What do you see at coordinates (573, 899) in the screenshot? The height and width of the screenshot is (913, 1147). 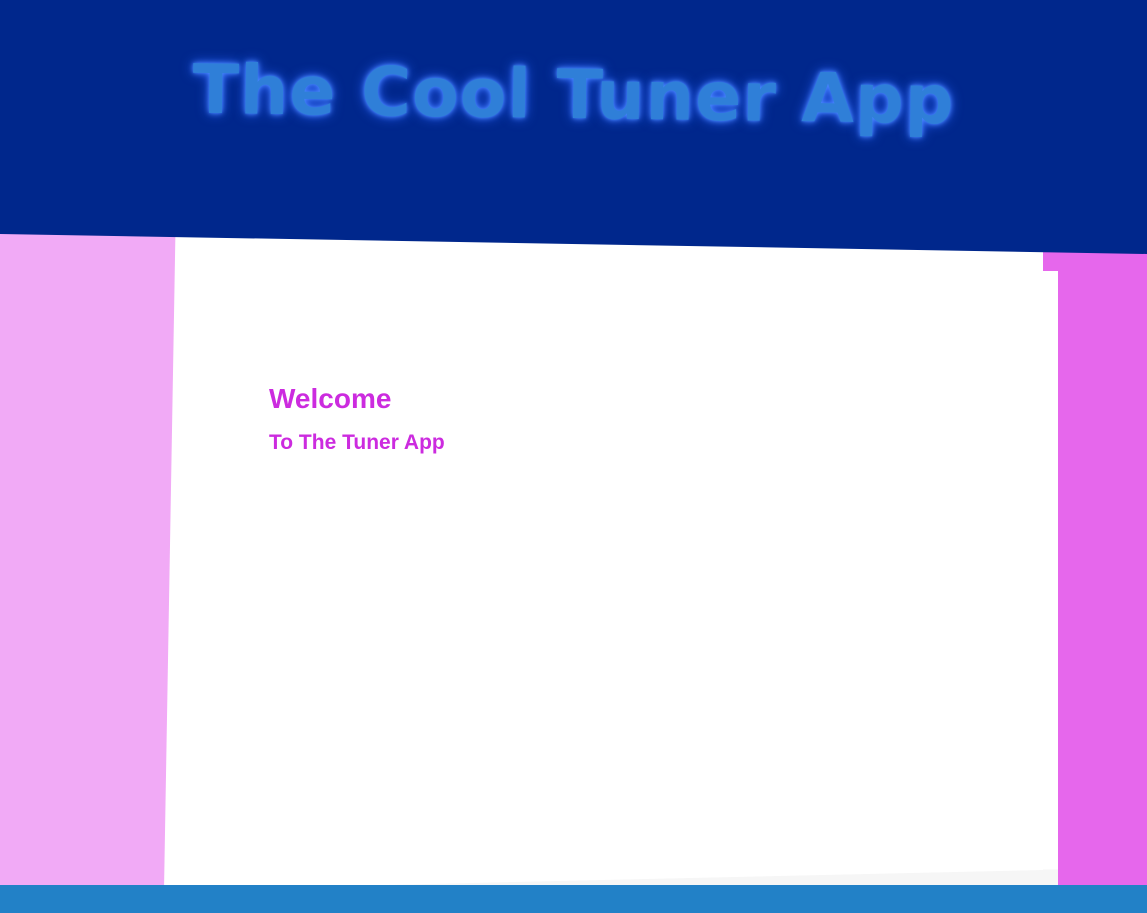 I see `footer-bar` at bounding box center [573, 899].